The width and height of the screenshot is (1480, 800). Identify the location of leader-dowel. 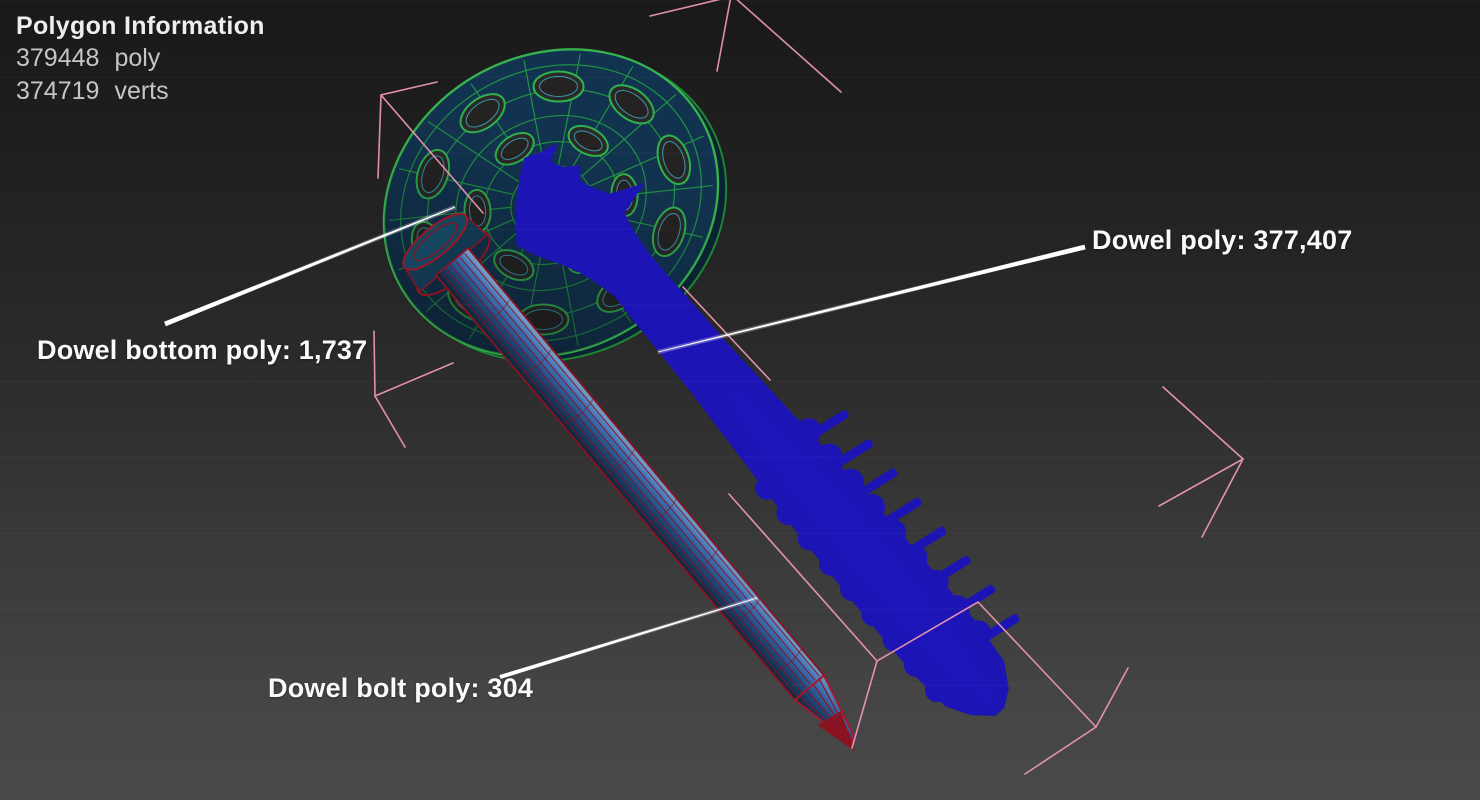
(871, 298).